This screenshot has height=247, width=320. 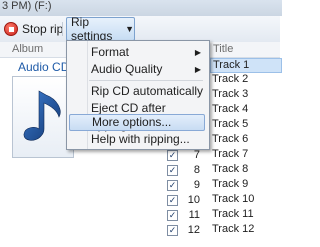 What do you see at coordinates (245, 199) in the screenshot?
I see `track-title: Track 10` at bounding box center [245, 199].